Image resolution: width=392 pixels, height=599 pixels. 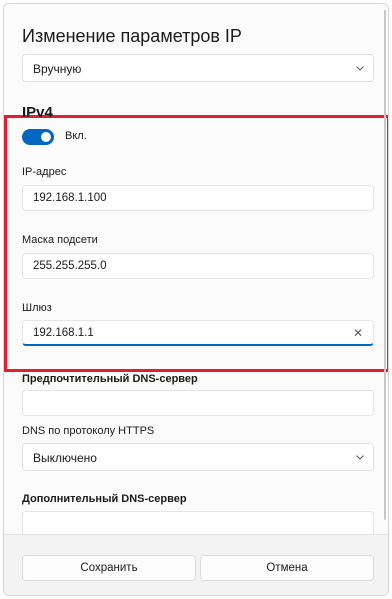 What do you see at coordinates (37, 308) in the screenshot?
I see `gateway-label: Шлюз` at bounding box center [37, 308].